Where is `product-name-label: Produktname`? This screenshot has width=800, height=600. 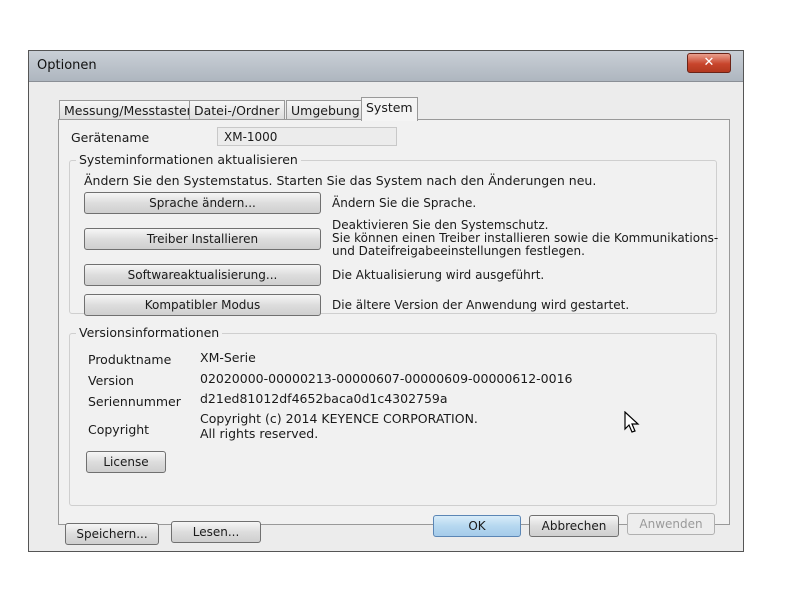 product-name-label: Produktname is located at coordinates (130, 359).